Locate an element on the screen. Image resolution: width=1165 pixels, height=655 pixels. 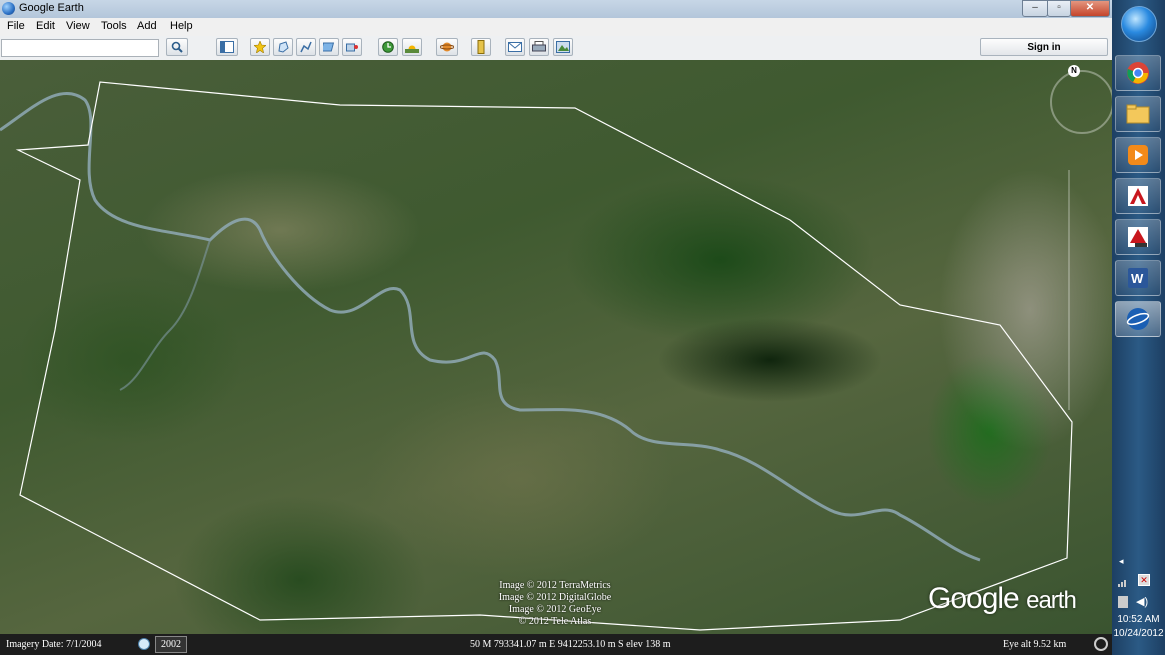
folder-icon is located at coordinates (1138, 114).